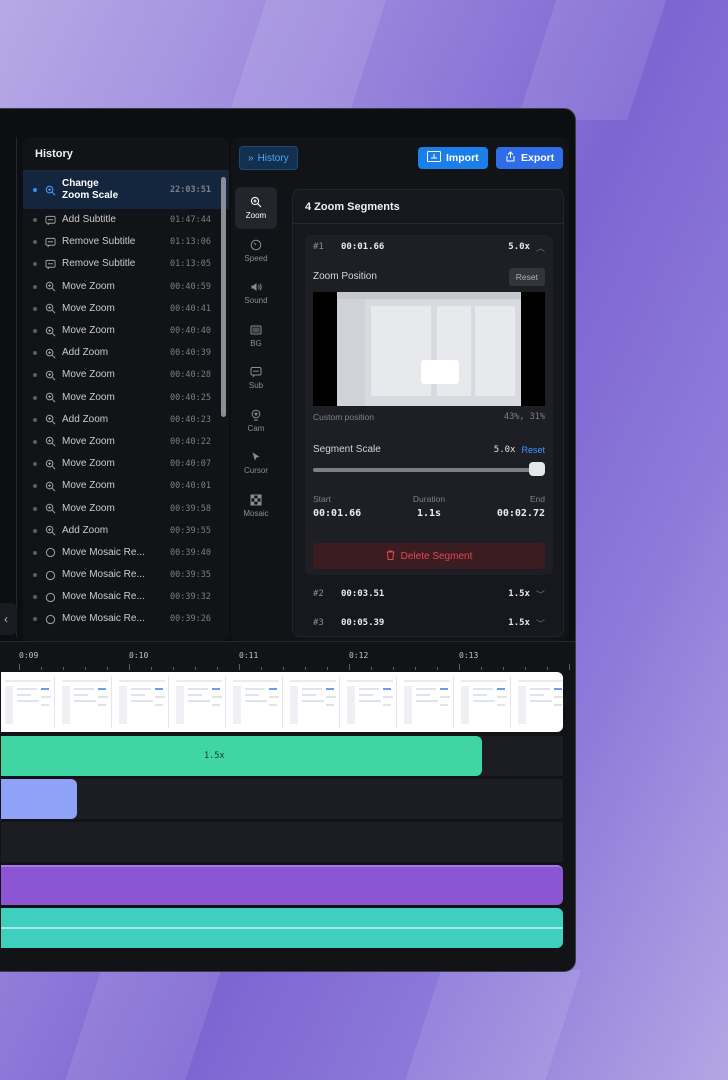  What do you see at coordinates (526, 277) in the screenshot?
I see `position-reset-button: Reset` at bounding box center [526, 277].